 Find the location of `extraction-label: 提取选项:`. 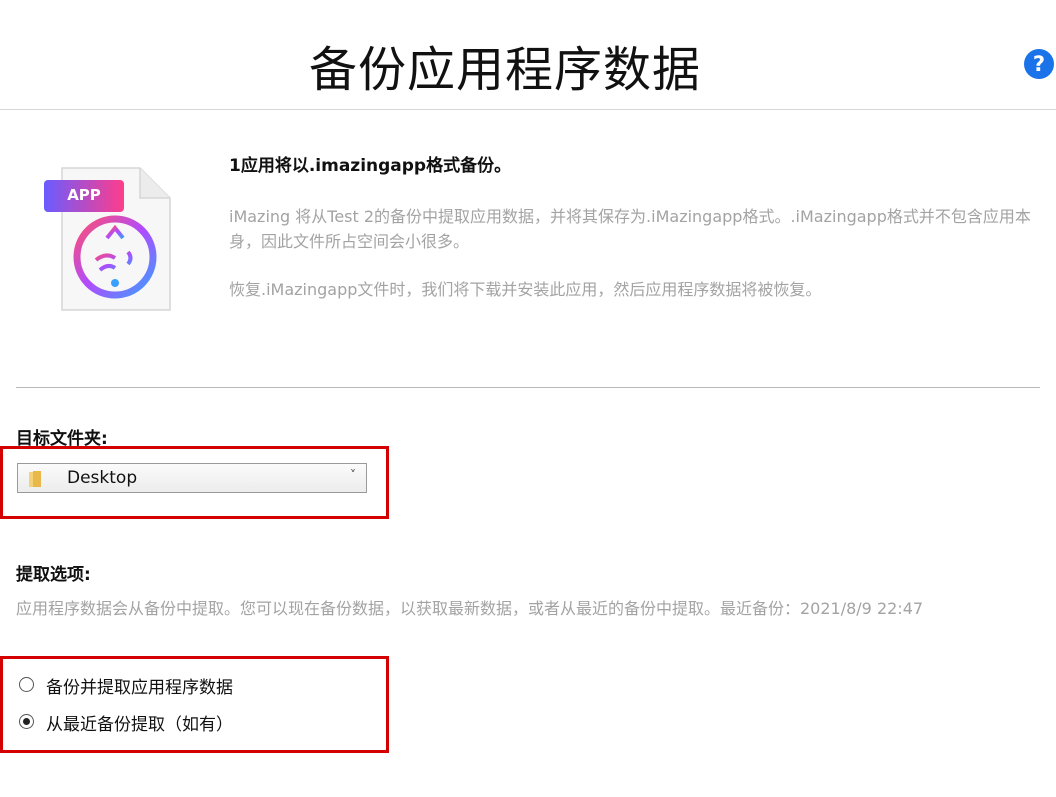

extraction-label: 提取选项: is located at coordinates (53, 575).